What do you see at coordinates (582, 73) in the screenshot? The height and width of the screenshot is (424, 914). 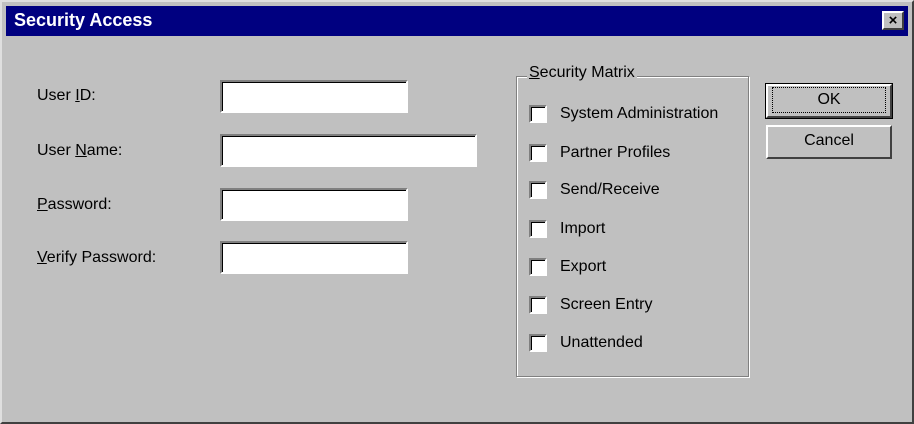 I see `security-matrix-title: Security Matrix` at bounding box center [582, 73].